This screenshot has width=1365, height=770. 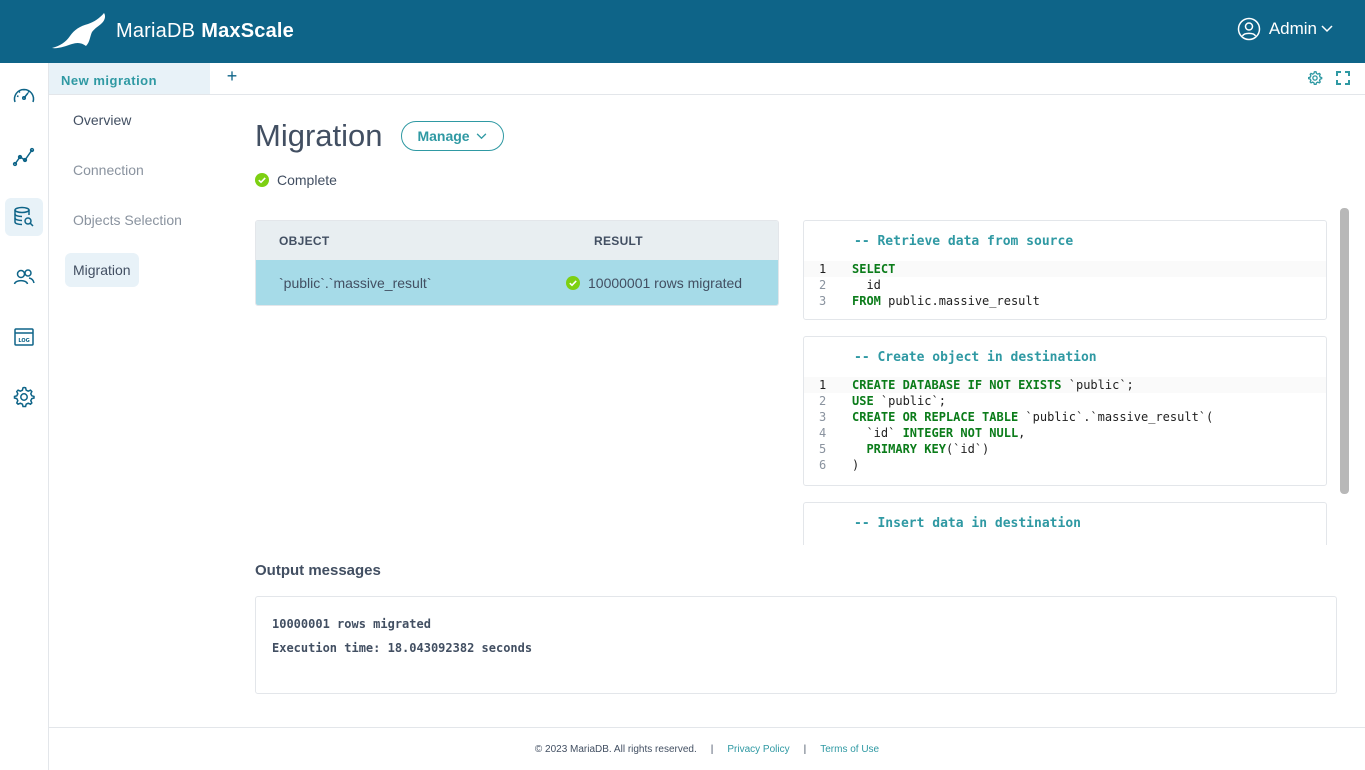 I want to click on add-tab-button: +, so click(x=232, y=76).